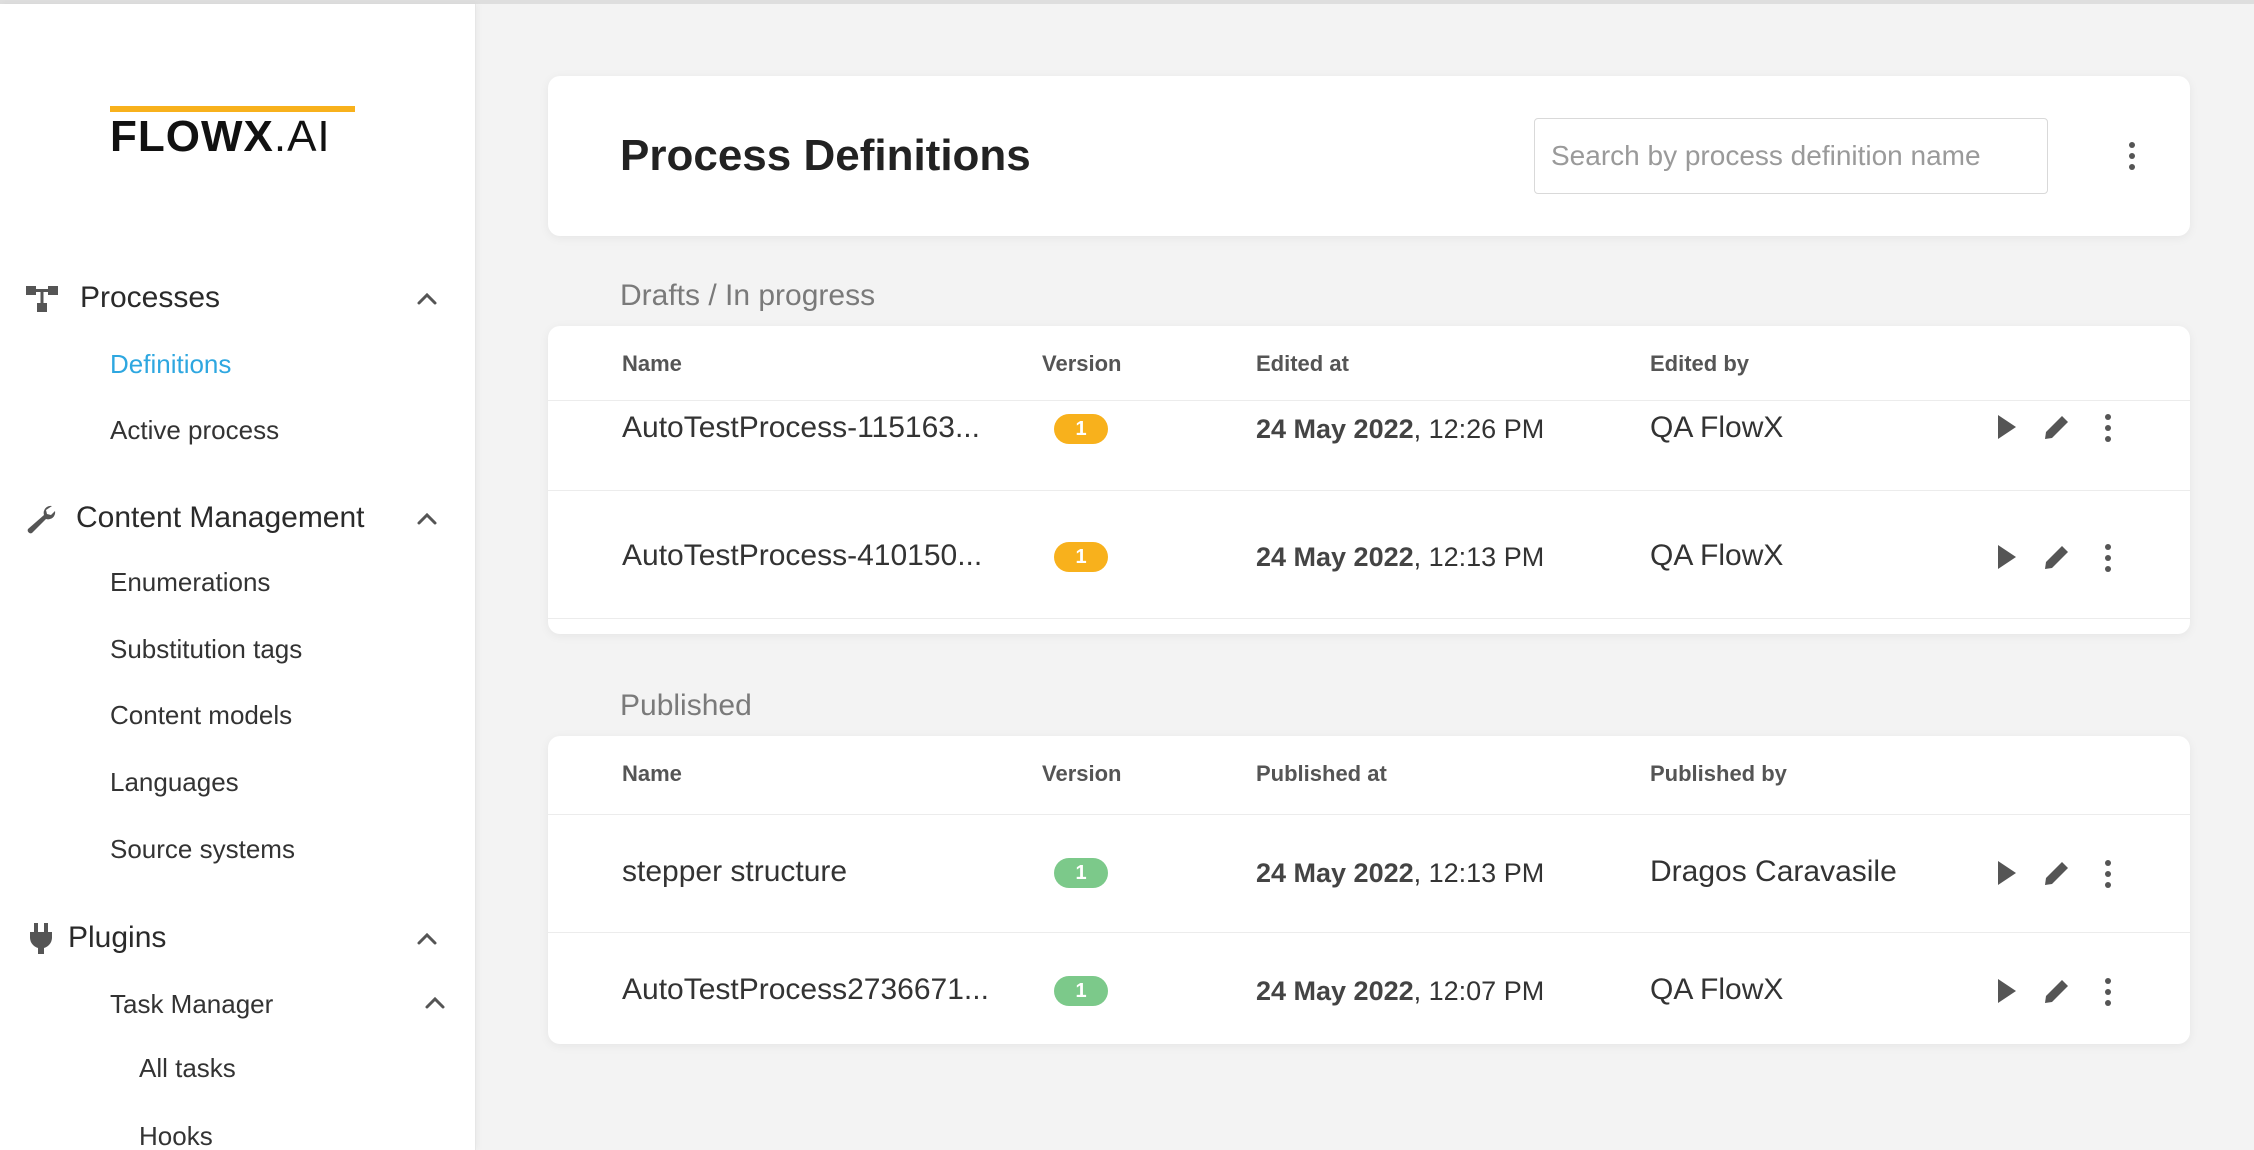 Image resolution: width=2254 pixels, height=1150 pixels. I want to click on nav-sub-label: Task Manager, so click(192, 1004).